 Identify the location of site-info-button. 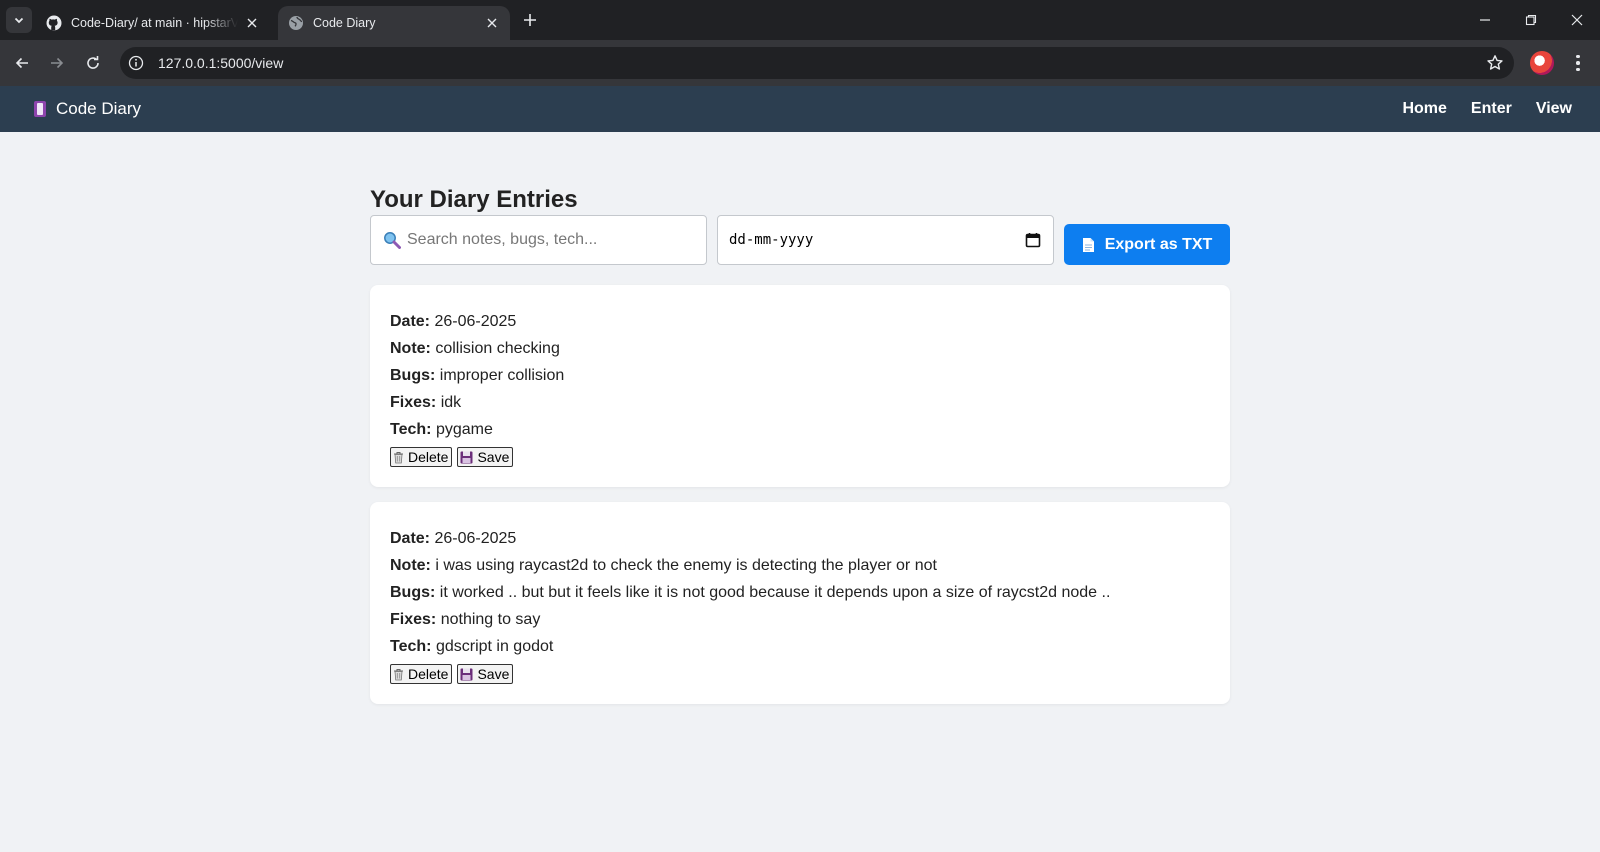
(136, 63).